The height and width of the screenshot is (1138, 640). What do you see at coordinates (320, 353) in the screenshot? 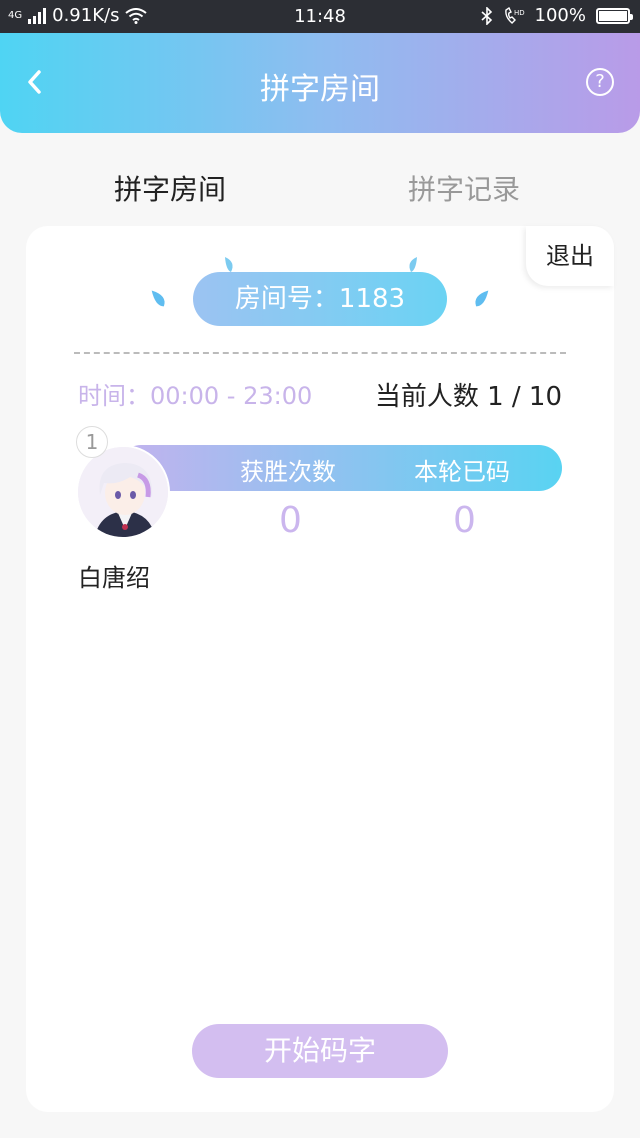
I see `divider` at bounding box center [320, 353].